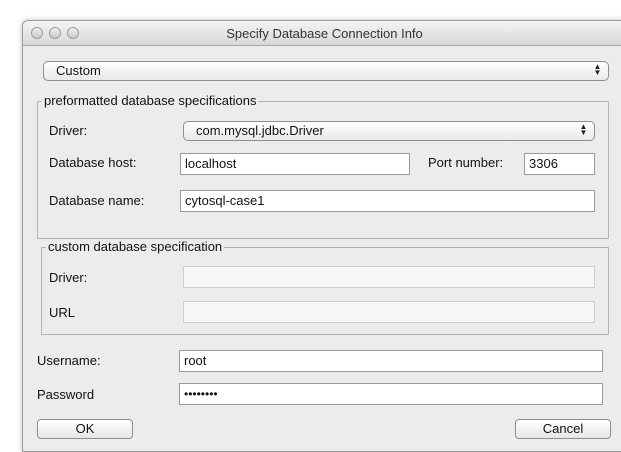 The width and height of the screenshot is (621, 452). What do you see at coordinates (563, 429) in the screenshot?
I see `cancel-button: Cancel` at bounding box center [563, 429].